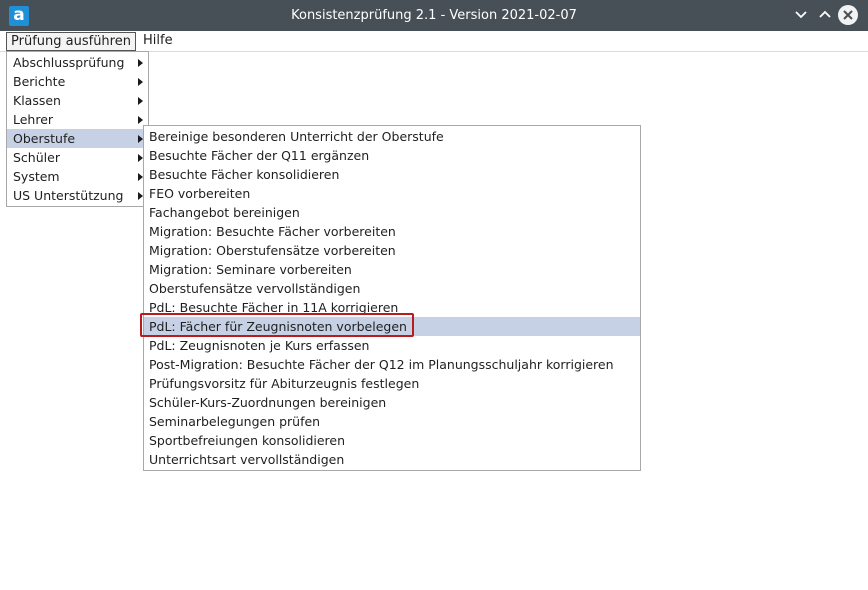 Image resolution: width=868 pixels, height=590 pixels. What do you see at coordinates (268, 402) in the screenshot?
I see `submenu-item-label: Schüler-Kurs-Zuordnungen bereinigen` at bounding box center [268, 402].